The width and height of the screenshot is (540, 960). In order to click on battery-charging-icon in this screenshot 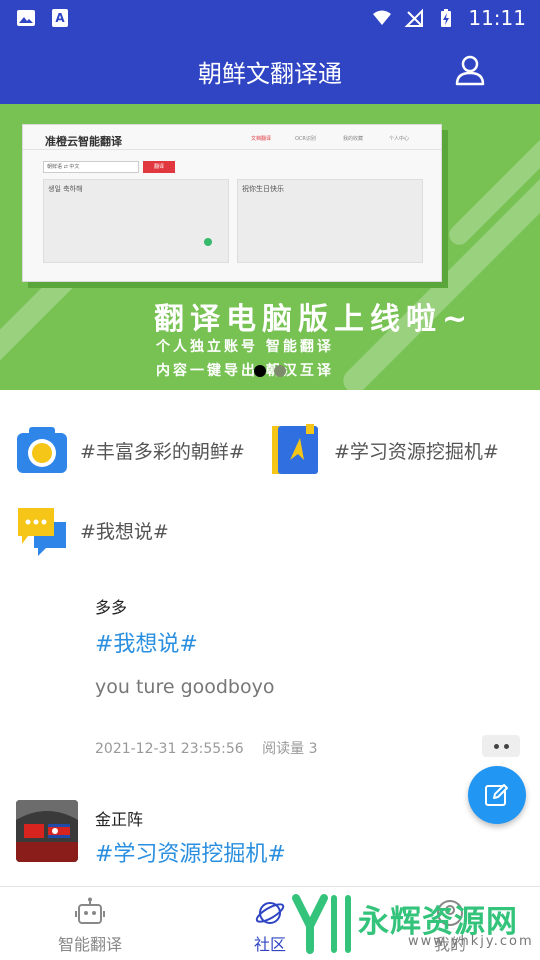, I will do `click(446, 18)`.